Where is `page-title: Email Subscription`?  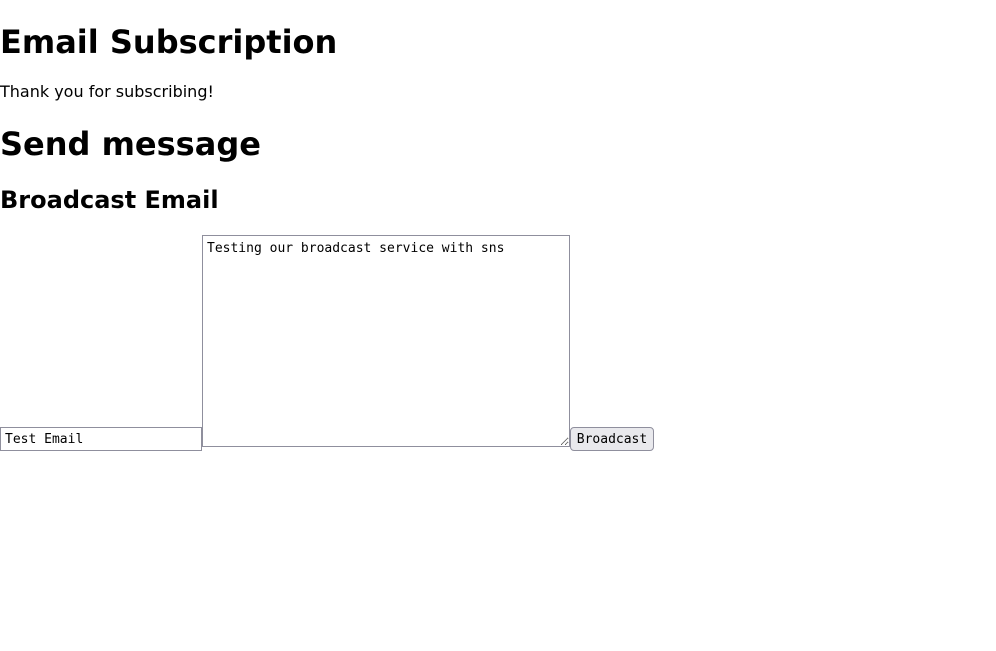 page-title: Email Subscription is located at coordinates (169, 42).